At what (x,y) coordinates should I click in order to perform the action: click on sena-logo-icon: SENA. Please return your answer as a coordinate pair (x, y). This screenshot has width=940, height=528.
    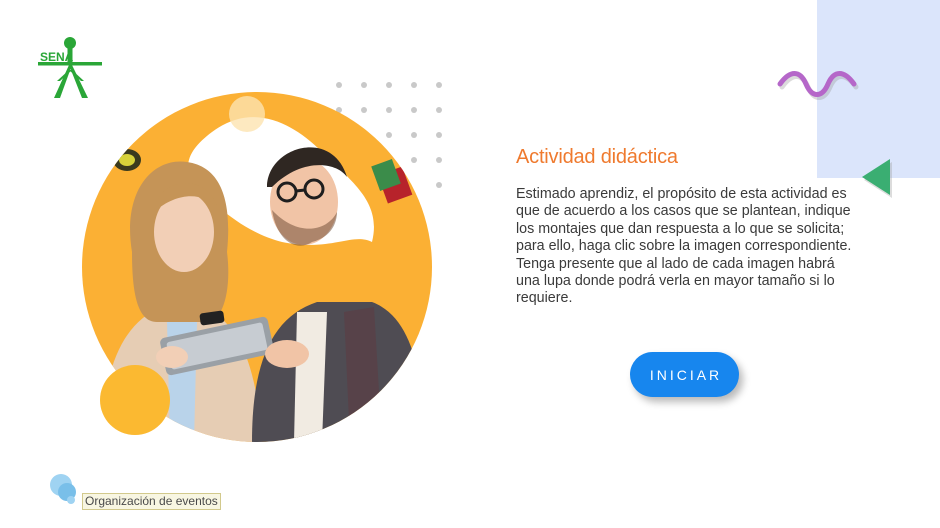
    Looking at the image, I should click on (71, 68).